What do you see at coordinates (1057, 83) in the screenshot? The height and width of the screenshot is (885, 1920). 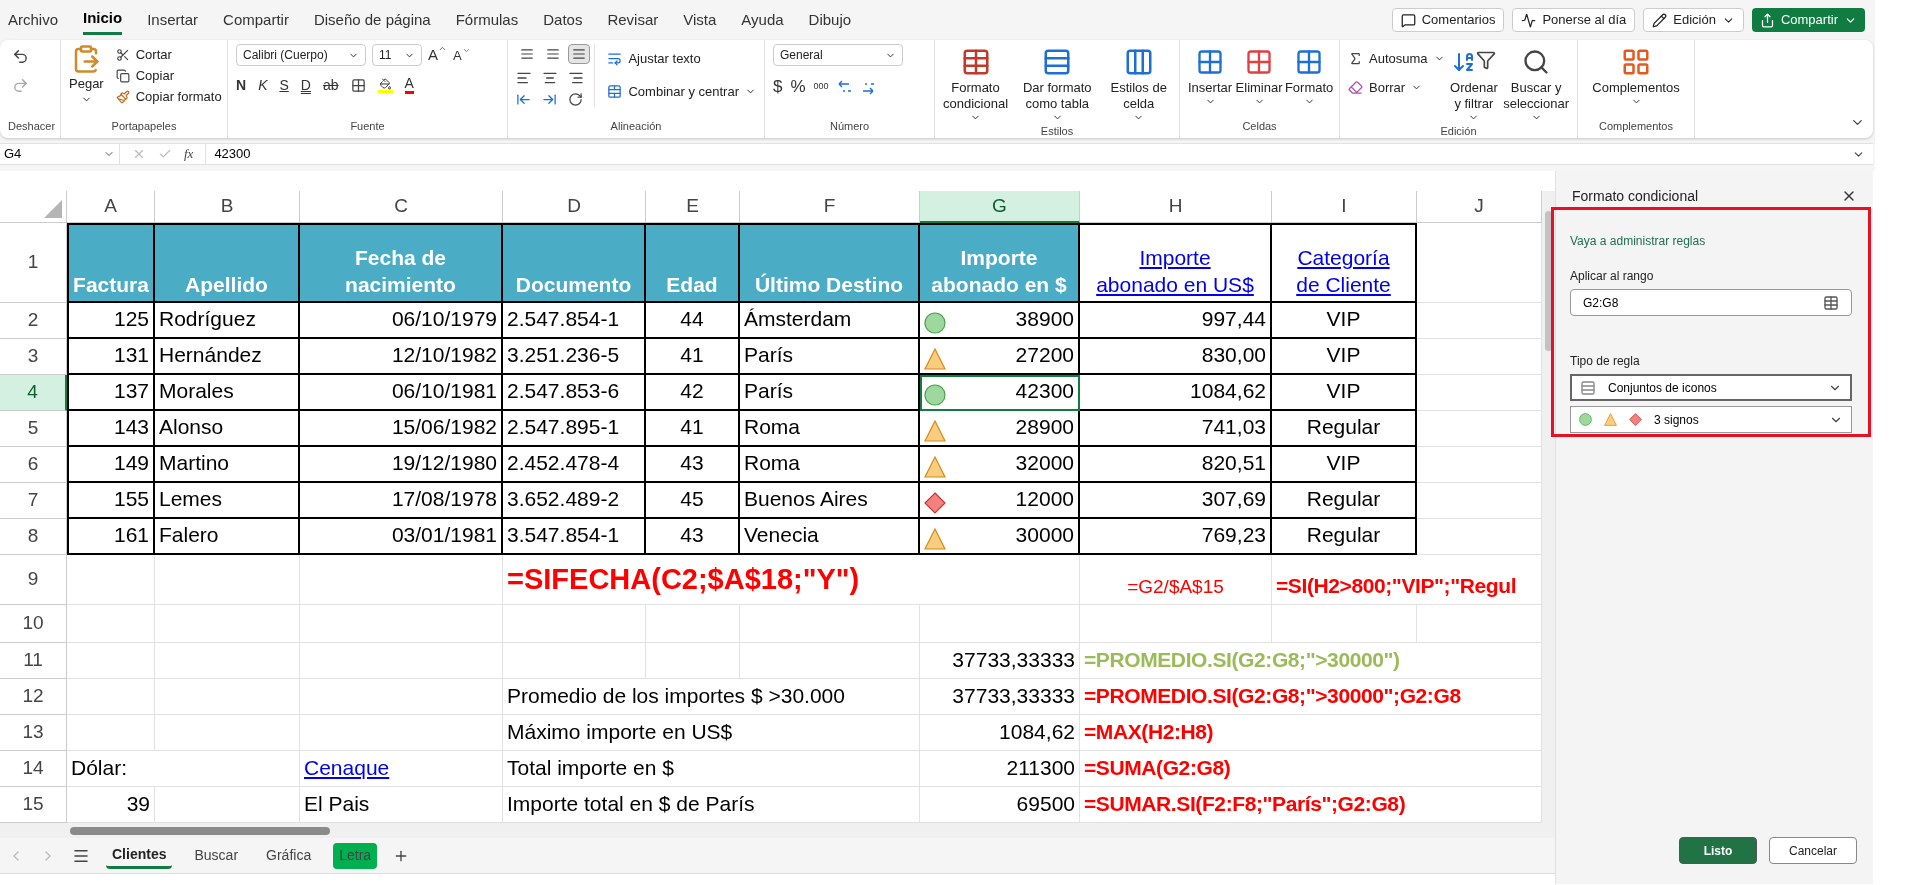 I see `format-table-button: Dar formato como tabla` at bounding box center [1057, 83].